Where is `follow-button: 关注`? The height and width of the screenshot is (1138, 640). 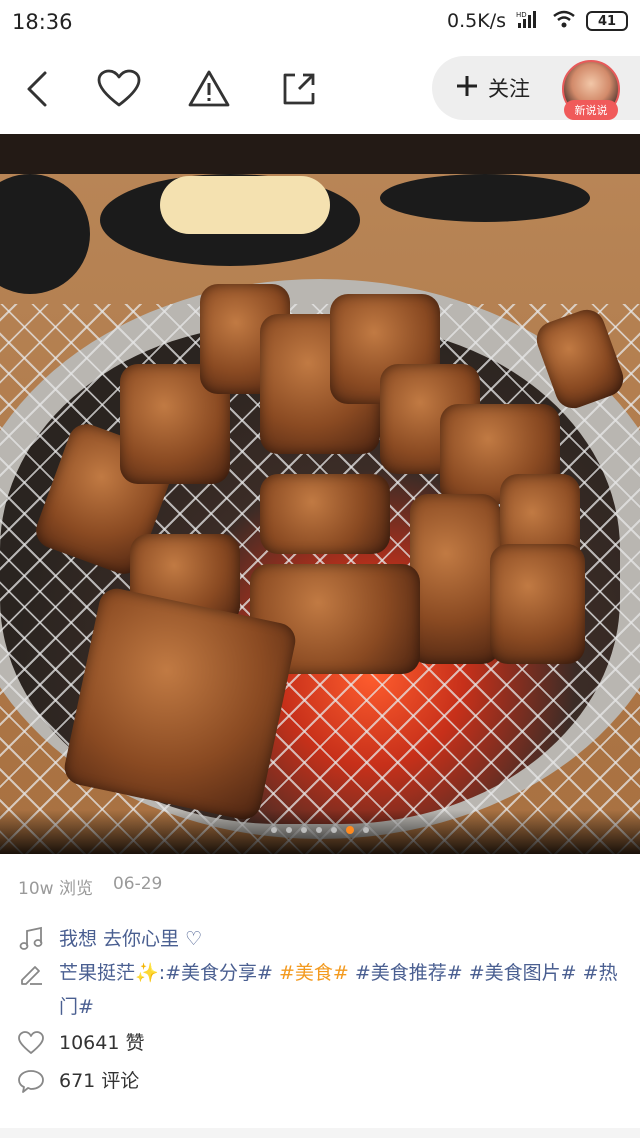 follow-button: 关注 is located at coordinates (493, 88).